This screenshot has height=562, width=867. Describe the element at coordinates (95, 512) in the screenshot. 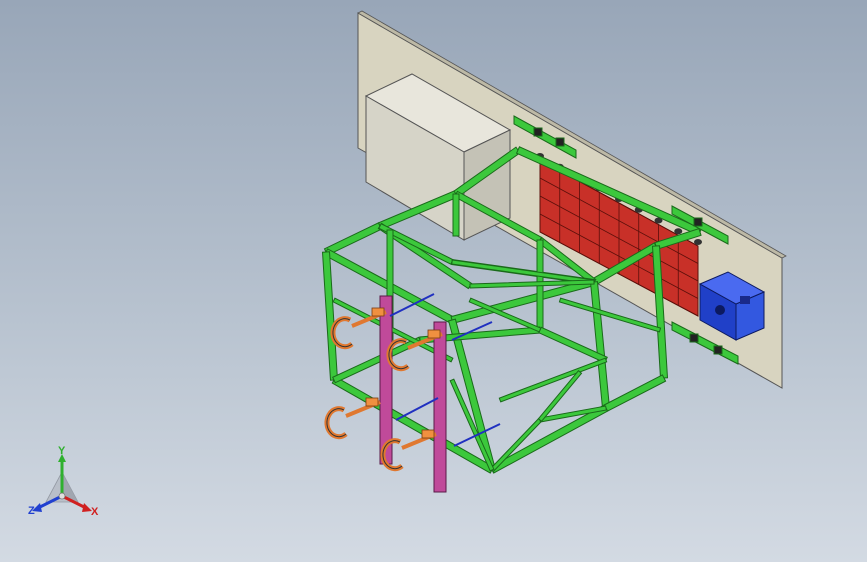

I see `axis-x-label: X` at that location.